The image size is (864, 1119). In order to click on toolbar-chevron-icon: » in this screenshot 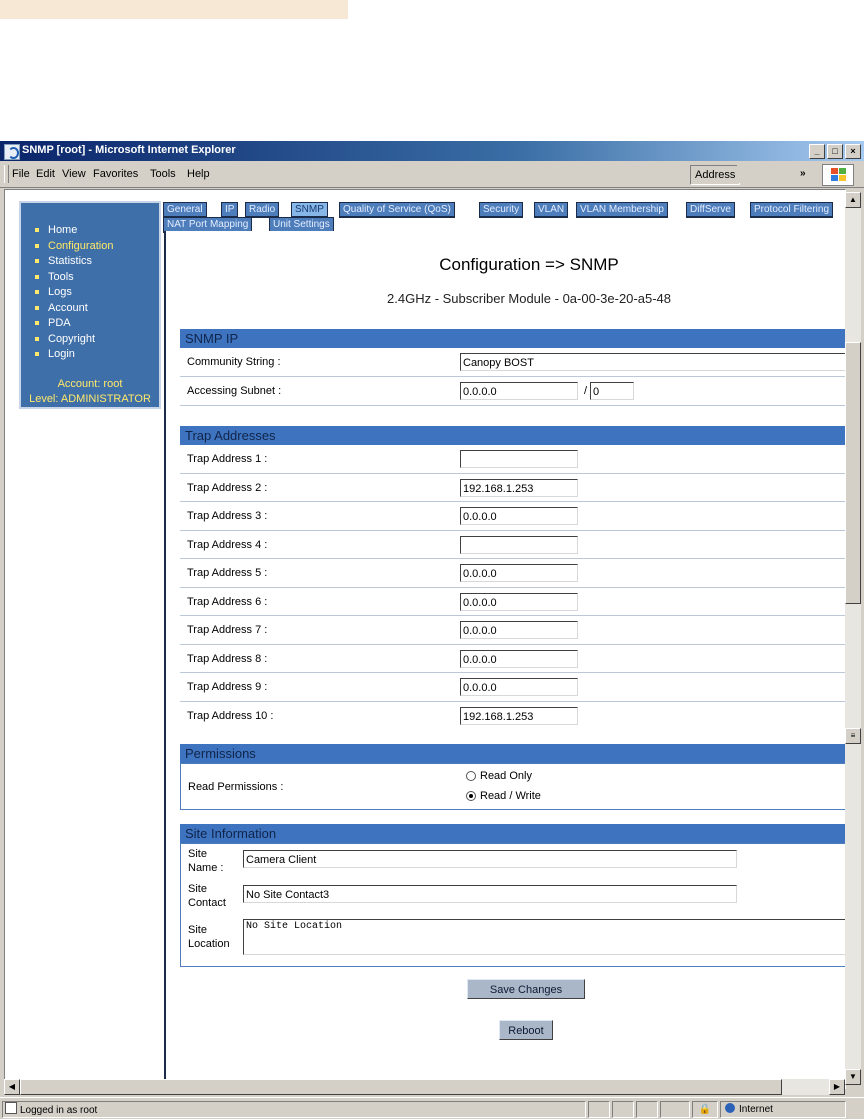, I will do `click(803, 173)`.